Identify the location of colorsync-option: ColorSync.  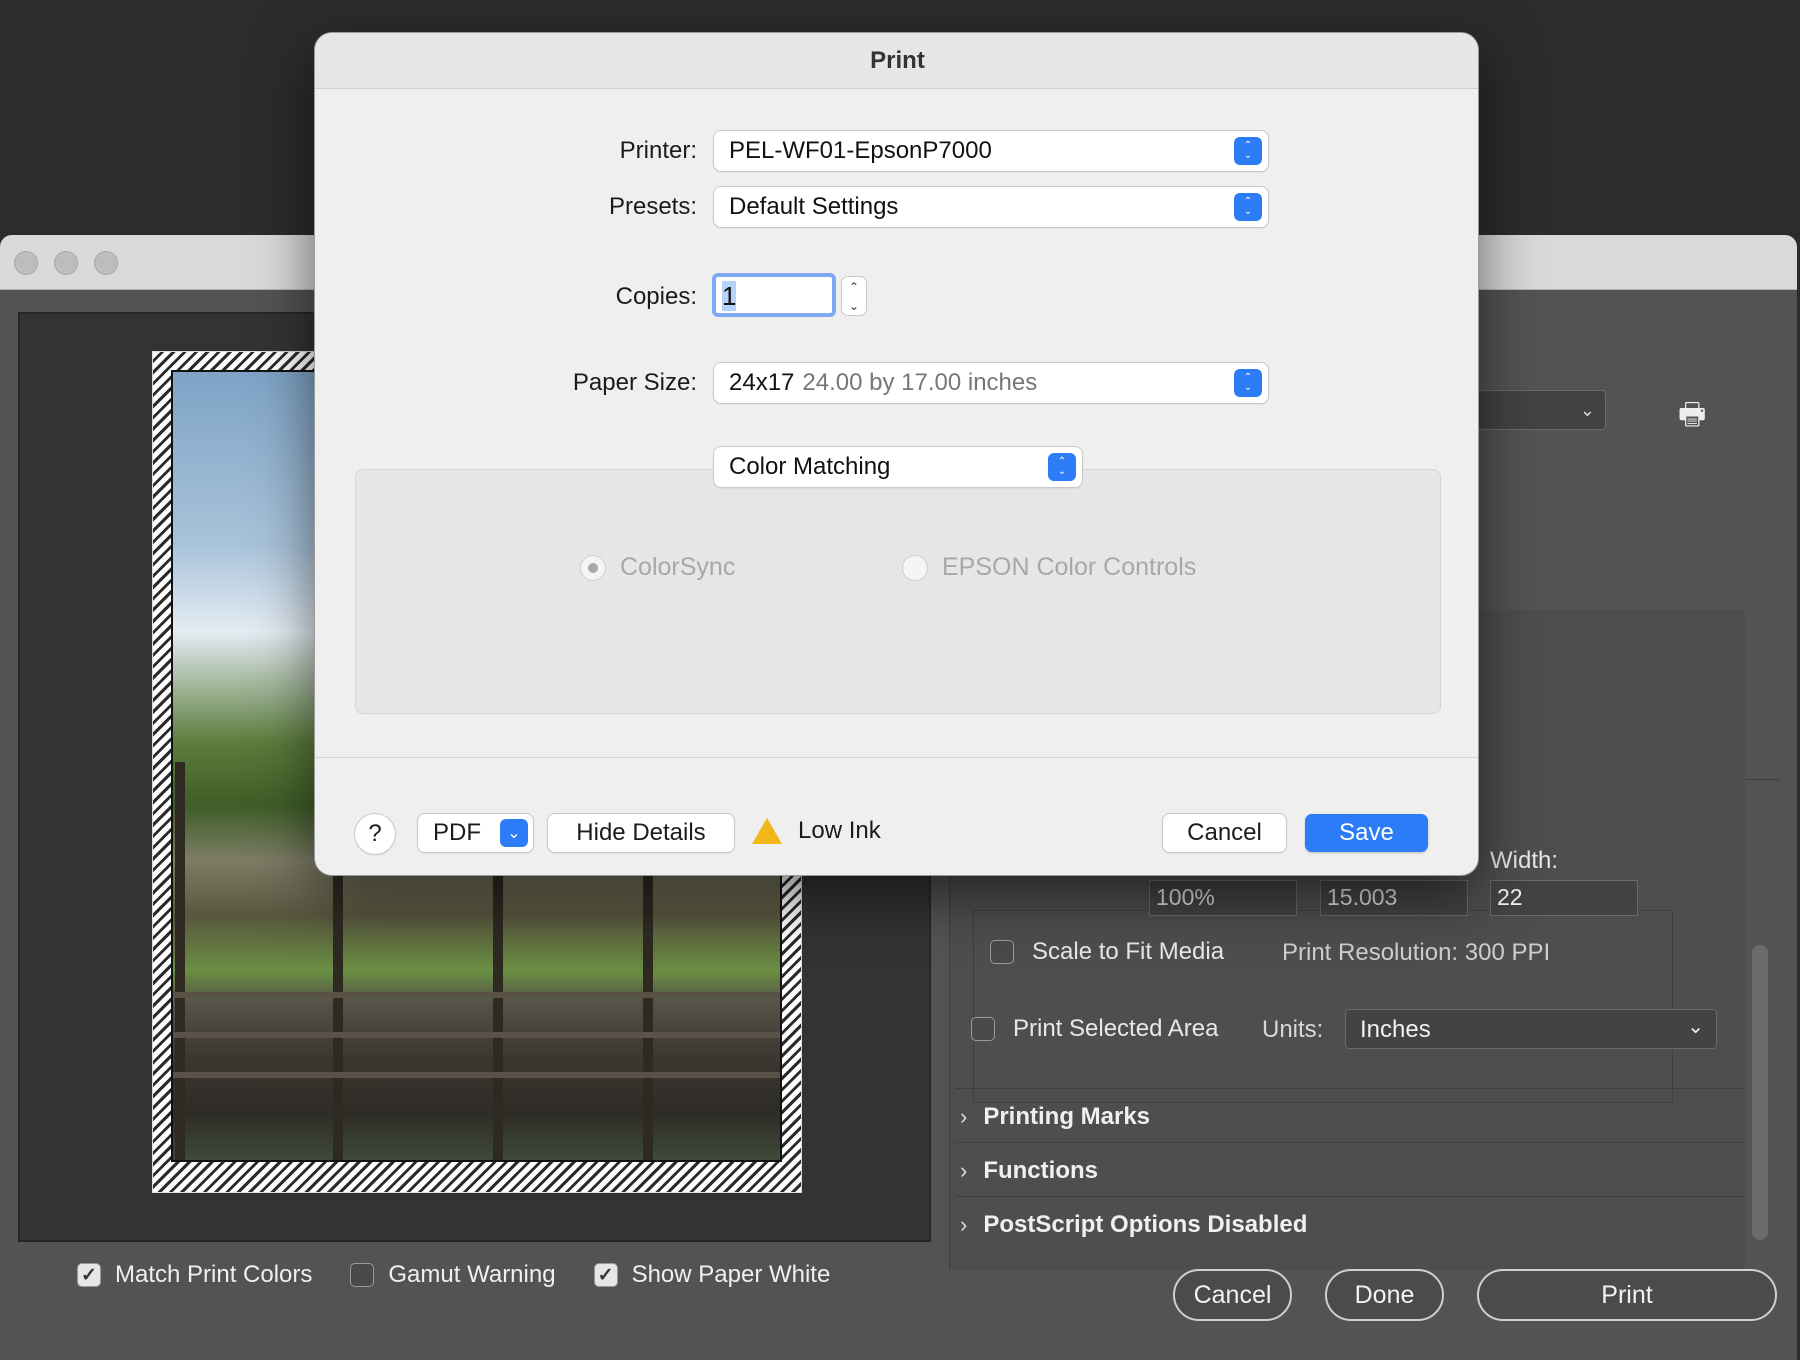
(657, 567).